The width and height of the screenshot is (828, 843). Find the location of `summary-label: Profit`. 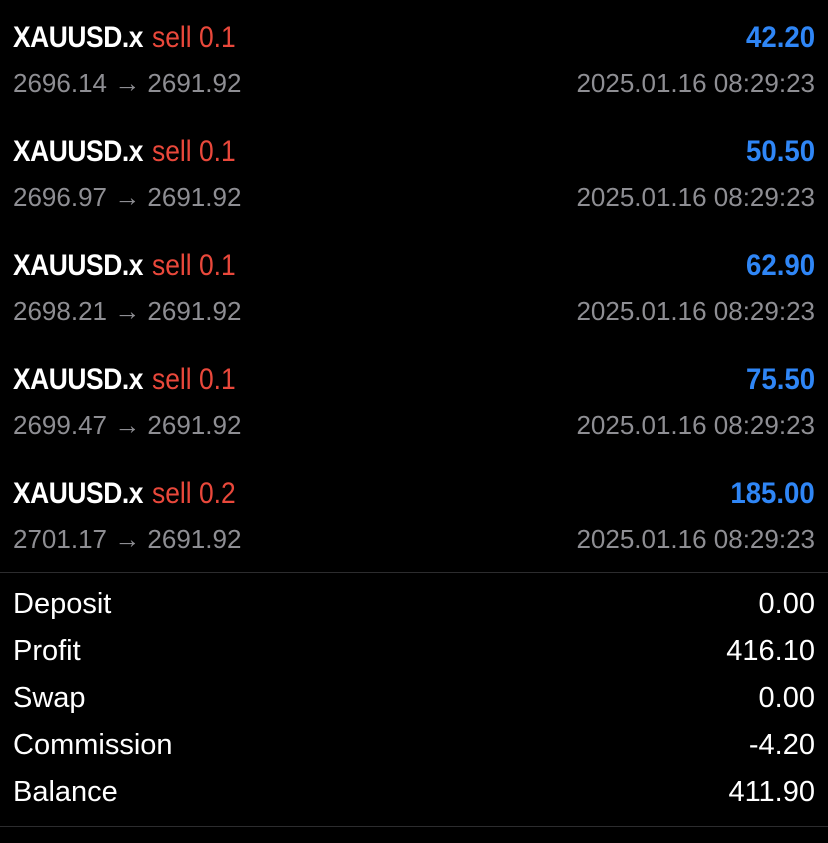

summary-label: Profit is located at coordinates (47, 651).